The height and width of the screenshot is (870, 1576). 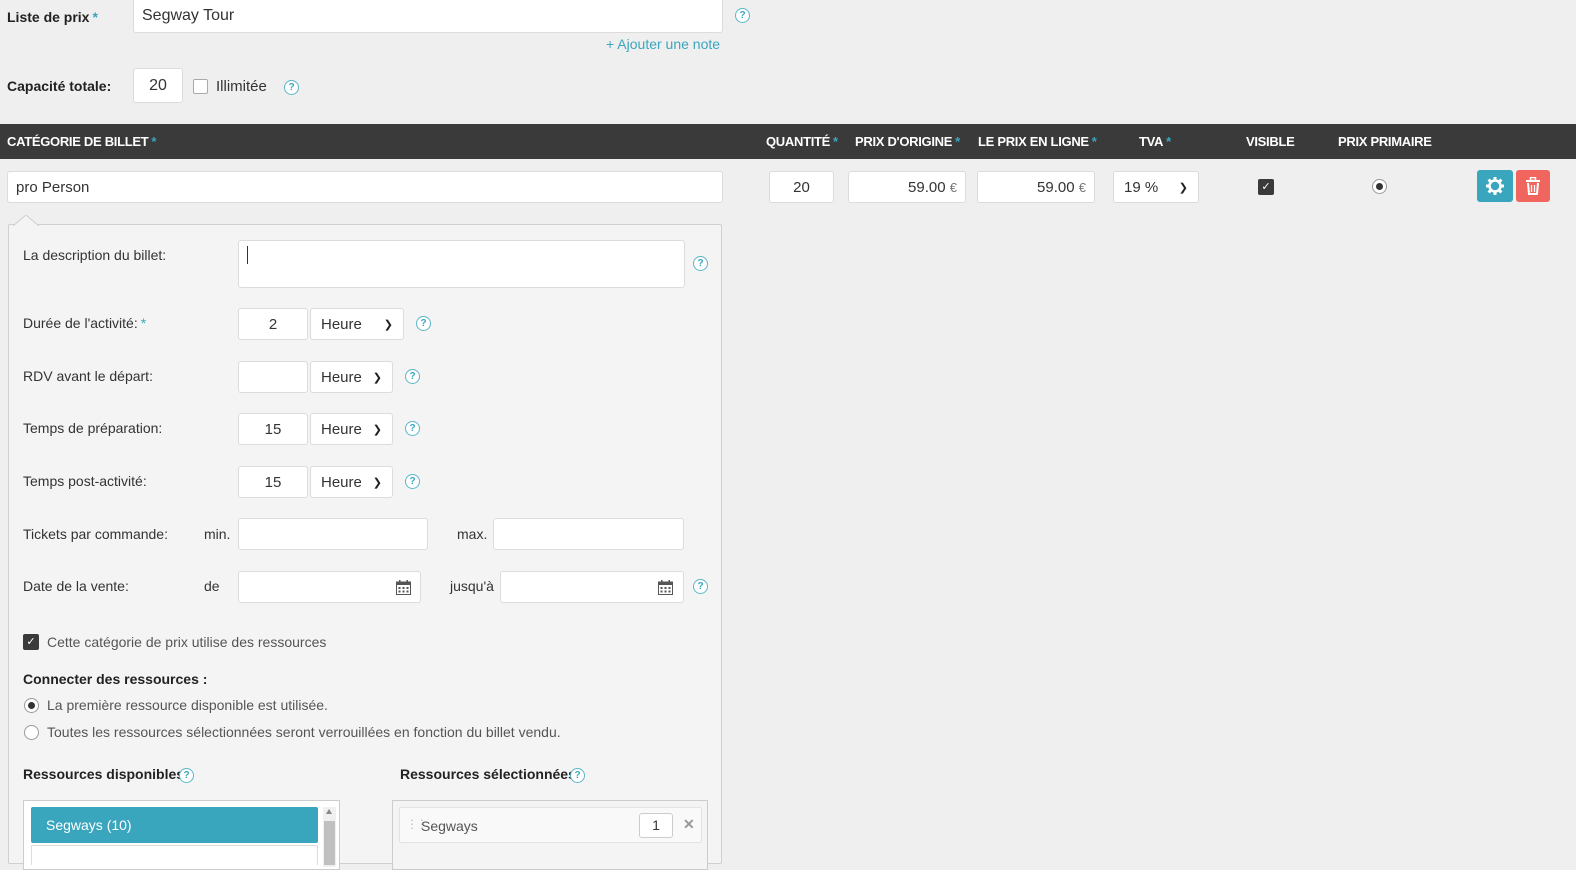 What do you see at coordinates (1155, 141) in the screenshot?
I see `header-vat: TVA *` at bounding box center [1155, 141].